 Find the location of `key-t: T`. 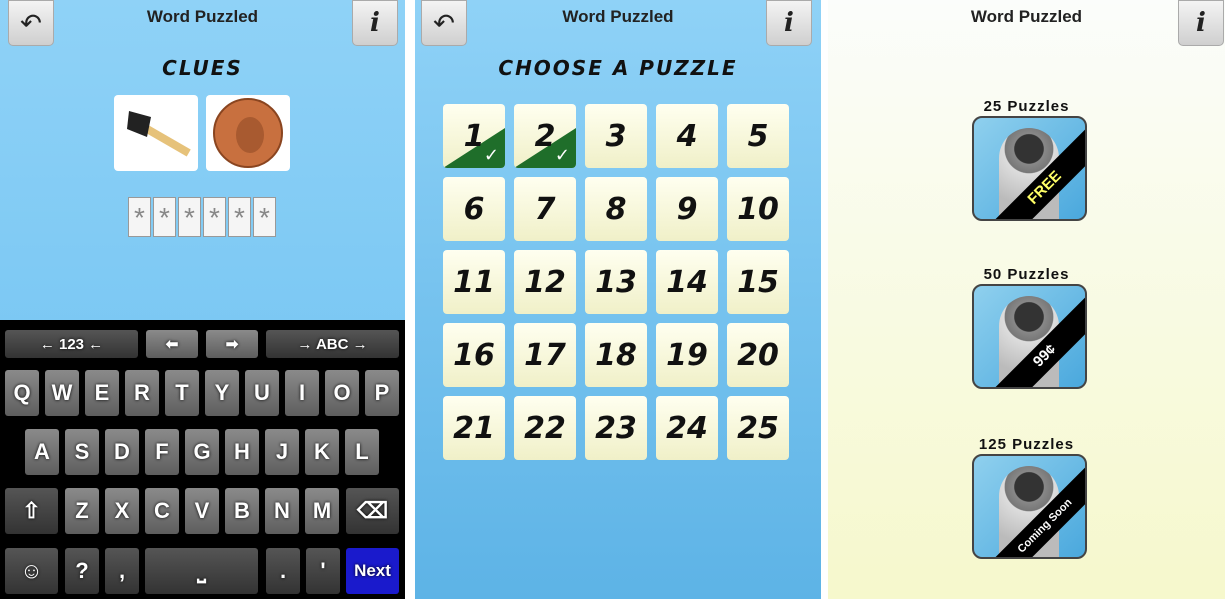

key-t: T is located at coordinates (182, 393).